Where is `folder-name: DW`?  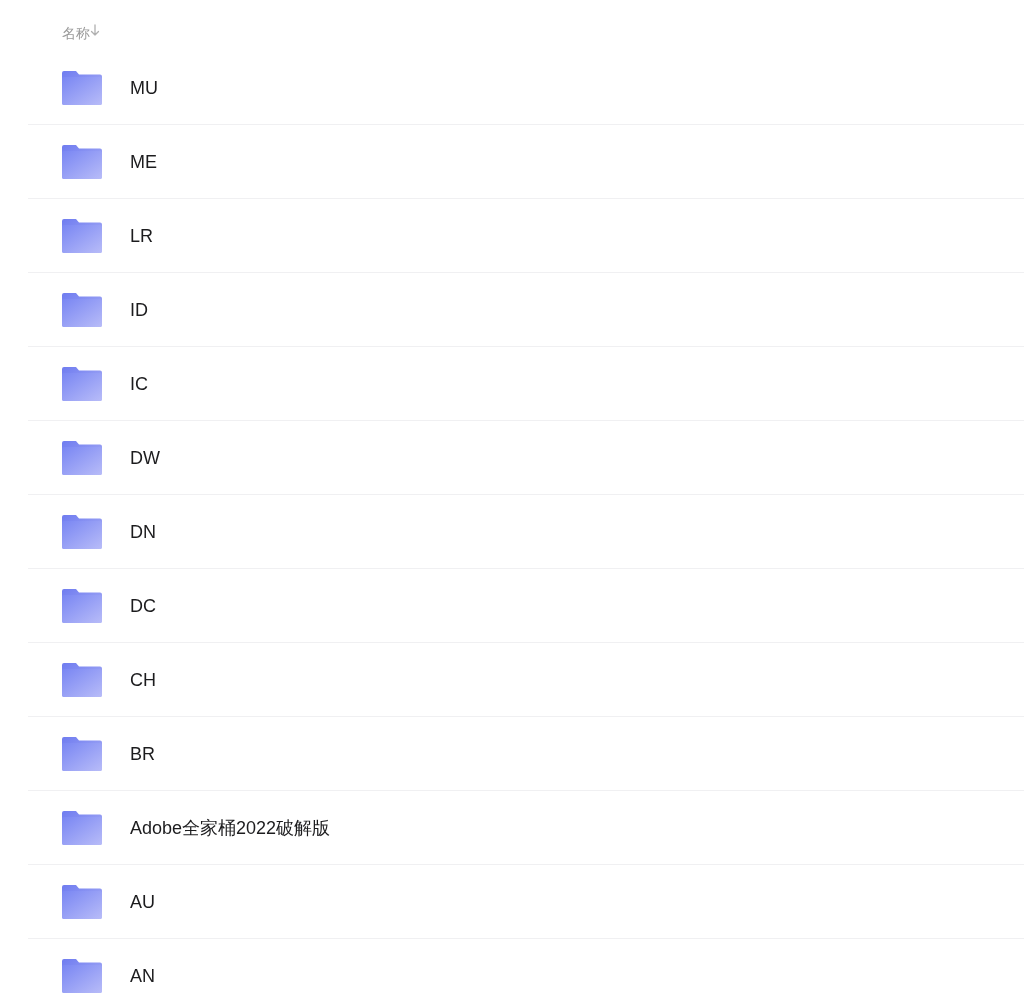
folder-name: DW is located at coordinates (145, 458).